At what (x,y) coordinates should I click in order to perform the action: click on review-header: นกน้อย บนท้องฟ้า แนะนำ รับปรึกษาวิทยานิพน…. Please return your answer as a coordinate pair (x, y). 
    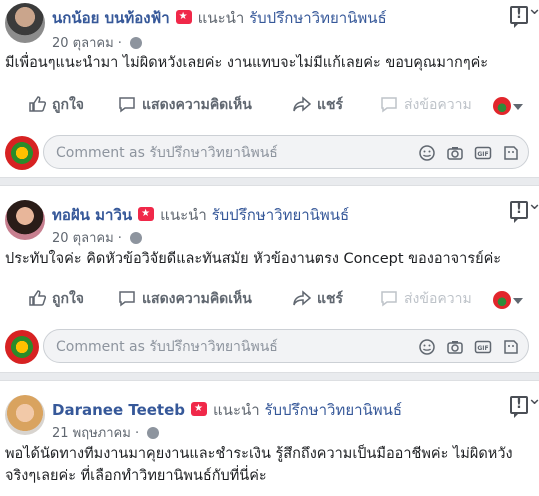
    Looking at the image, I should click on (219, 18).